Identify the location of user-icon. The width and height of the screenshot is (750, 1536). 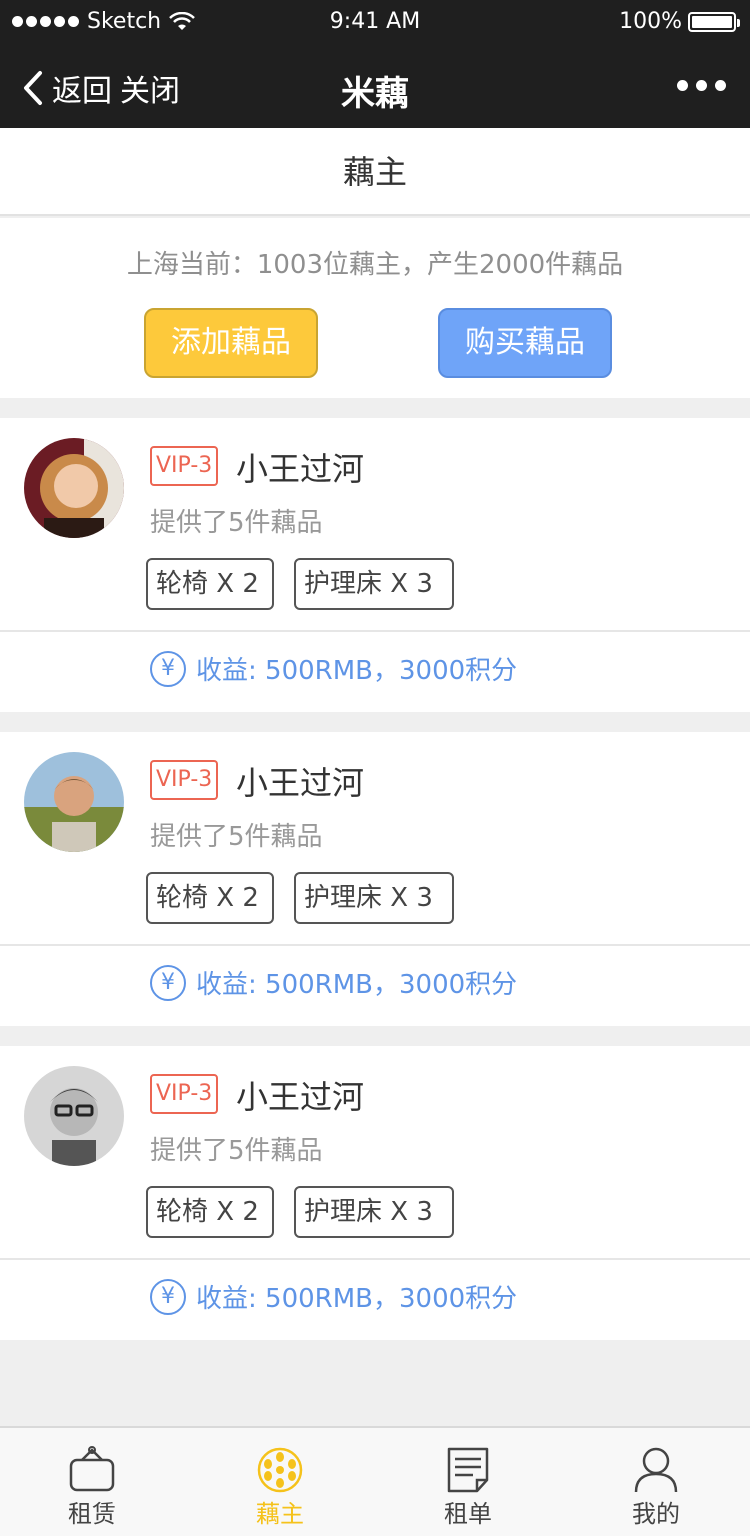
(656, 1466).